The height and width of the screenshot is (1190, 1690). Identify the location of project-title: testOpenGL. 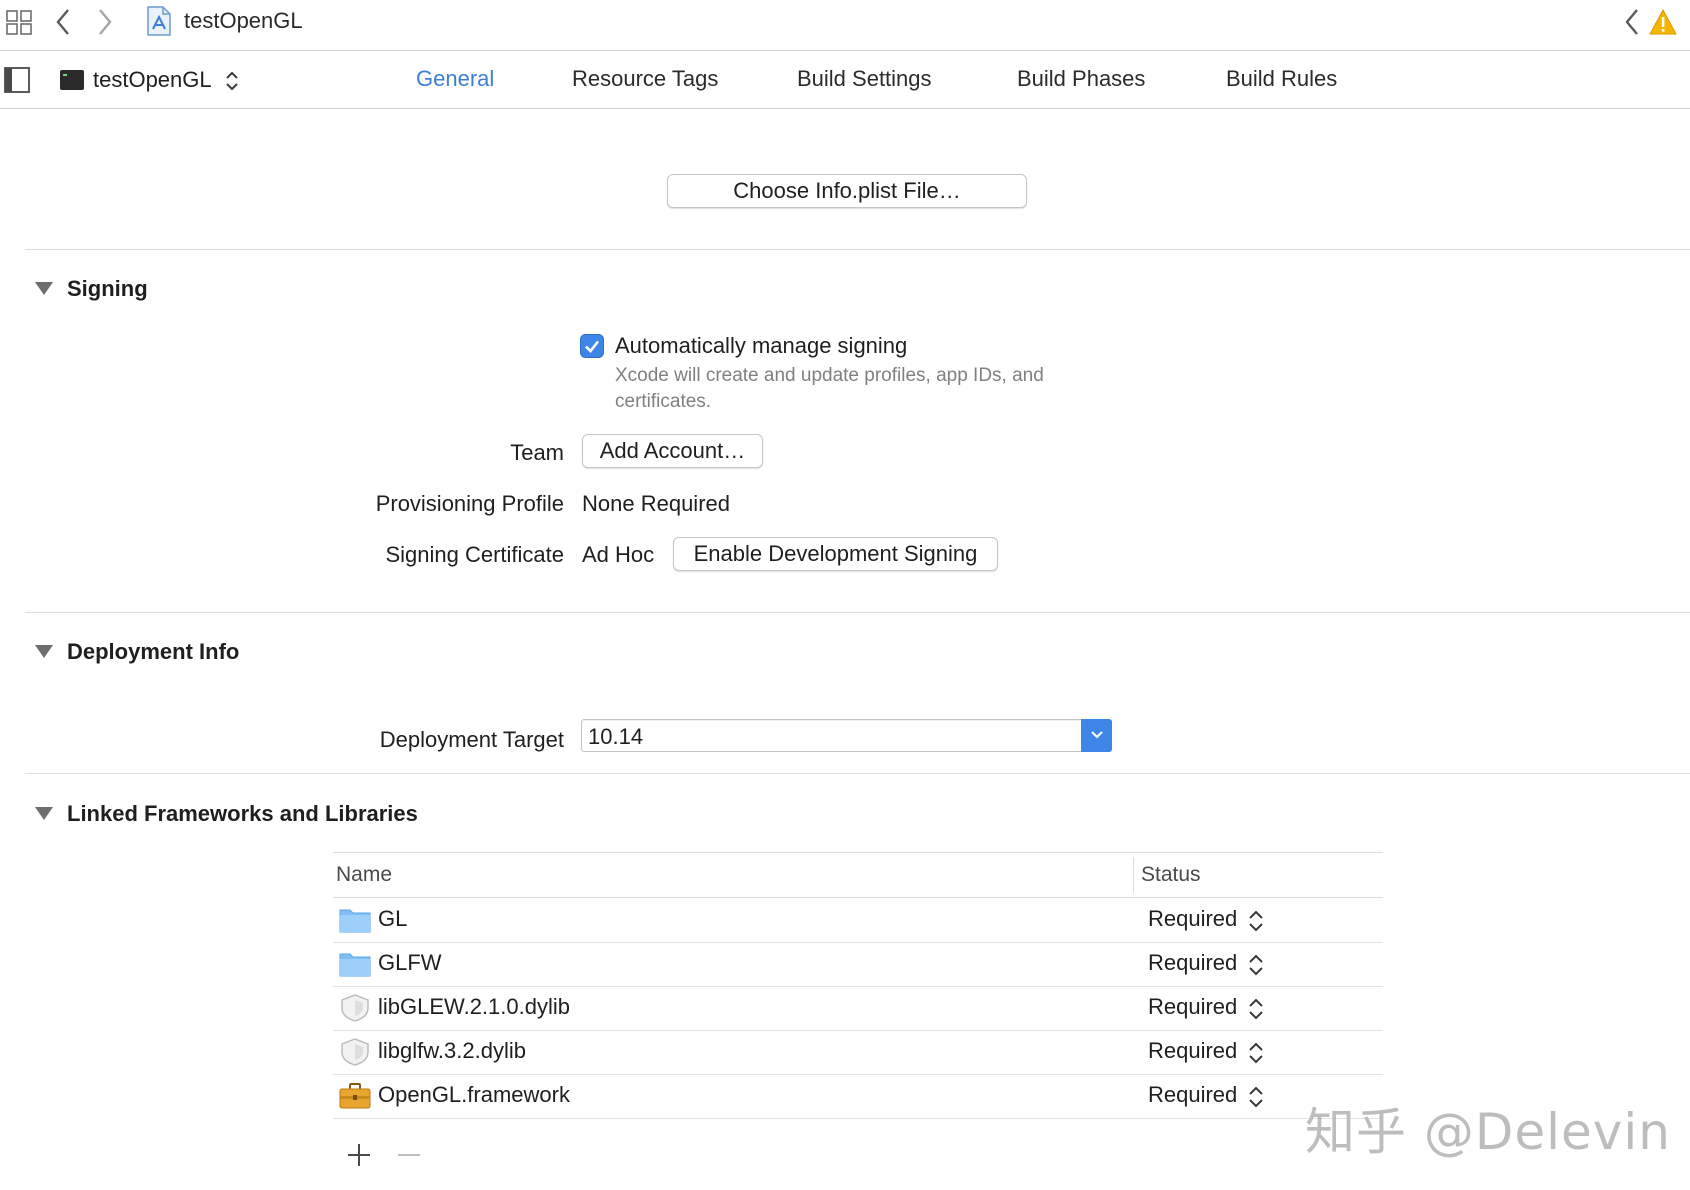
(243, 21).